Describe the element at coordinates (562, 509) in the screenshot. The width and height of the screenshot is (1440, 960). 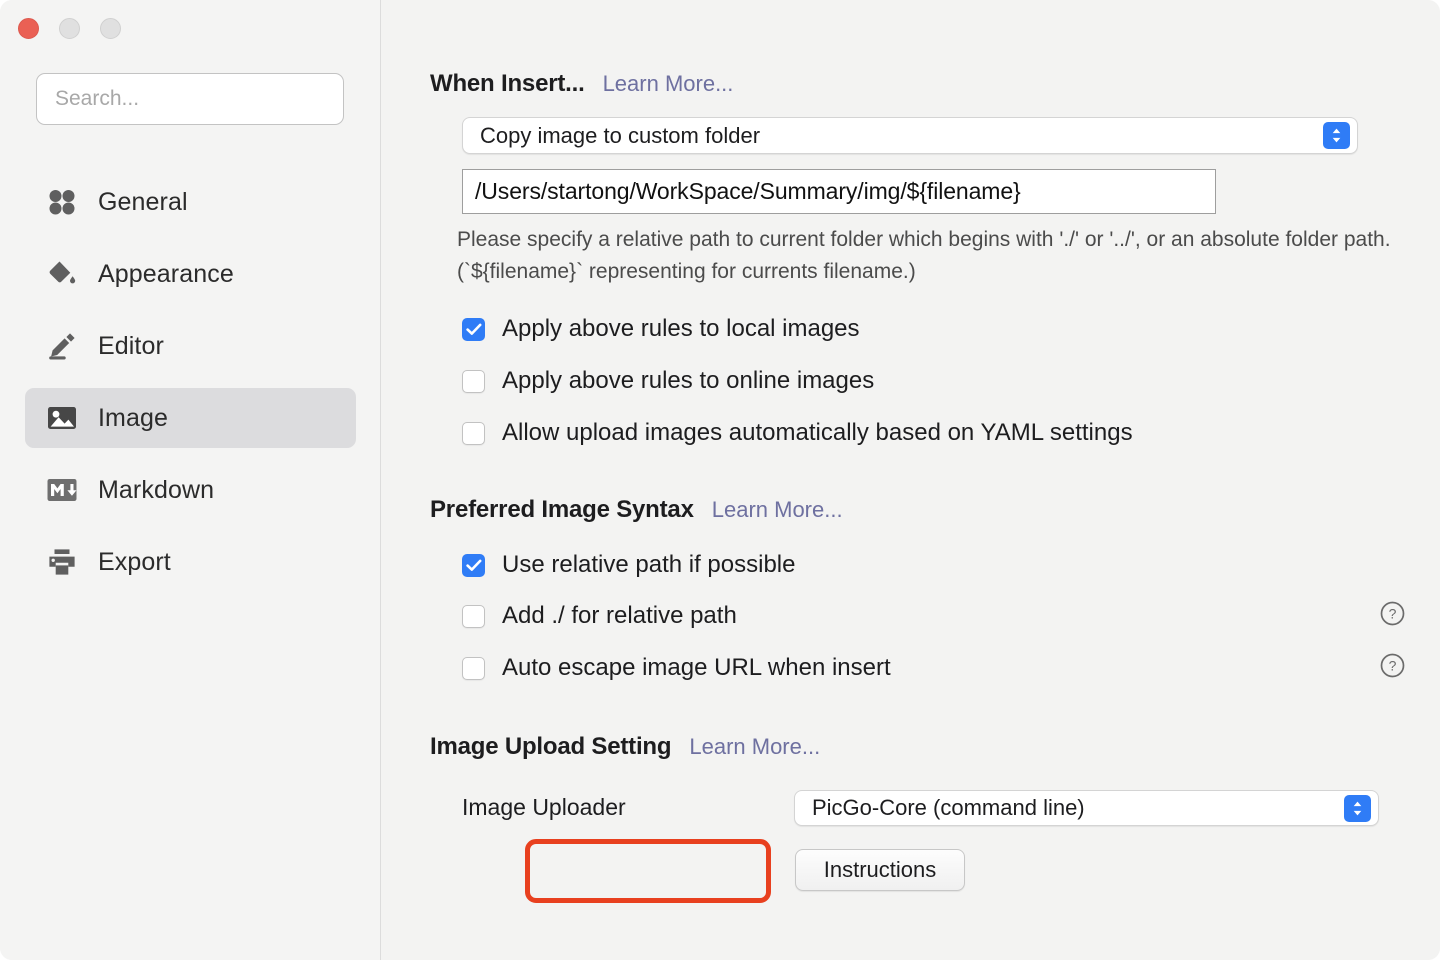
I see `section-title: Preferred Image Syntax` at that location.